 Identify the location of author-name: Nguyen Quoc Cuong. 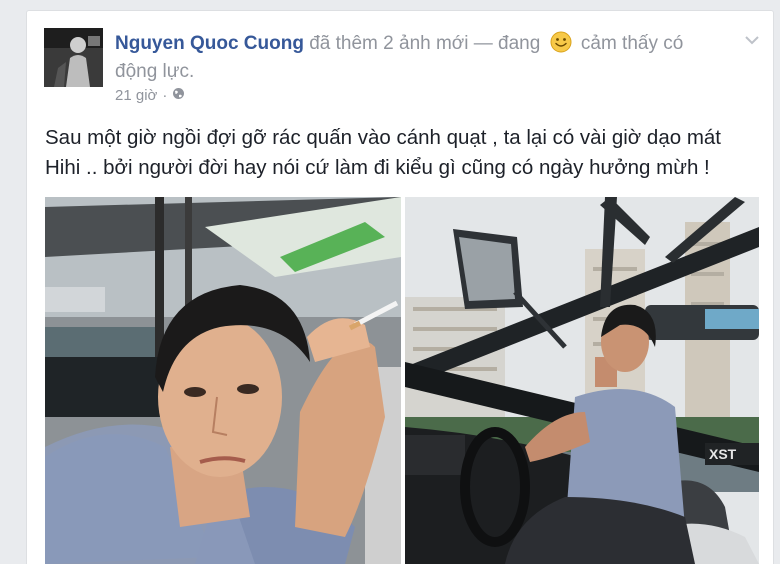
(209, 43).